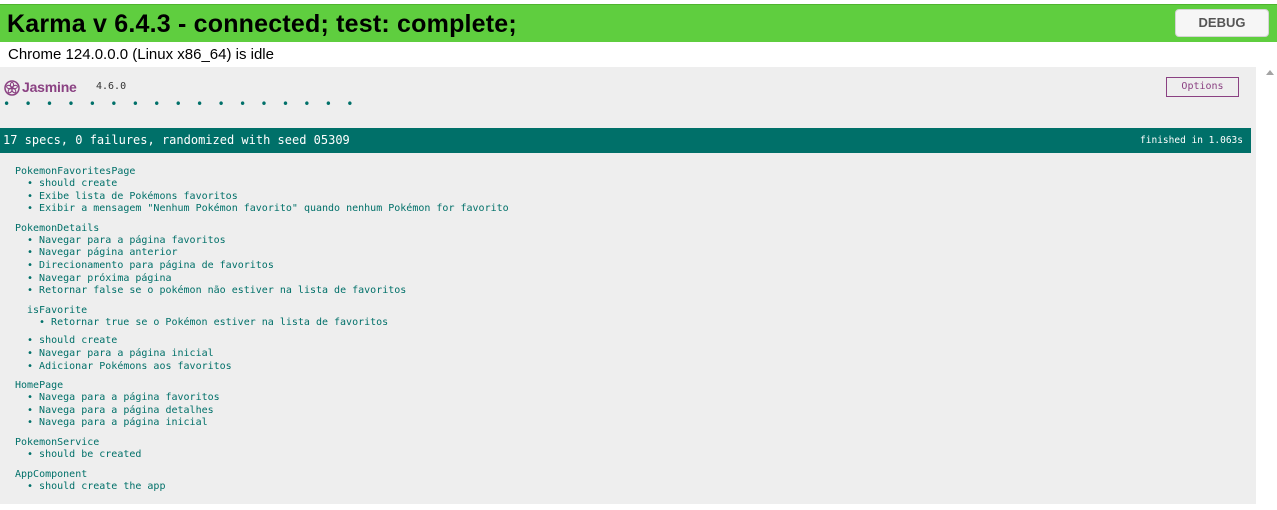 The height and width of the screenshot is (510, 1277). I want to click on suite-name: PokemonDetails, so click(262, 228).